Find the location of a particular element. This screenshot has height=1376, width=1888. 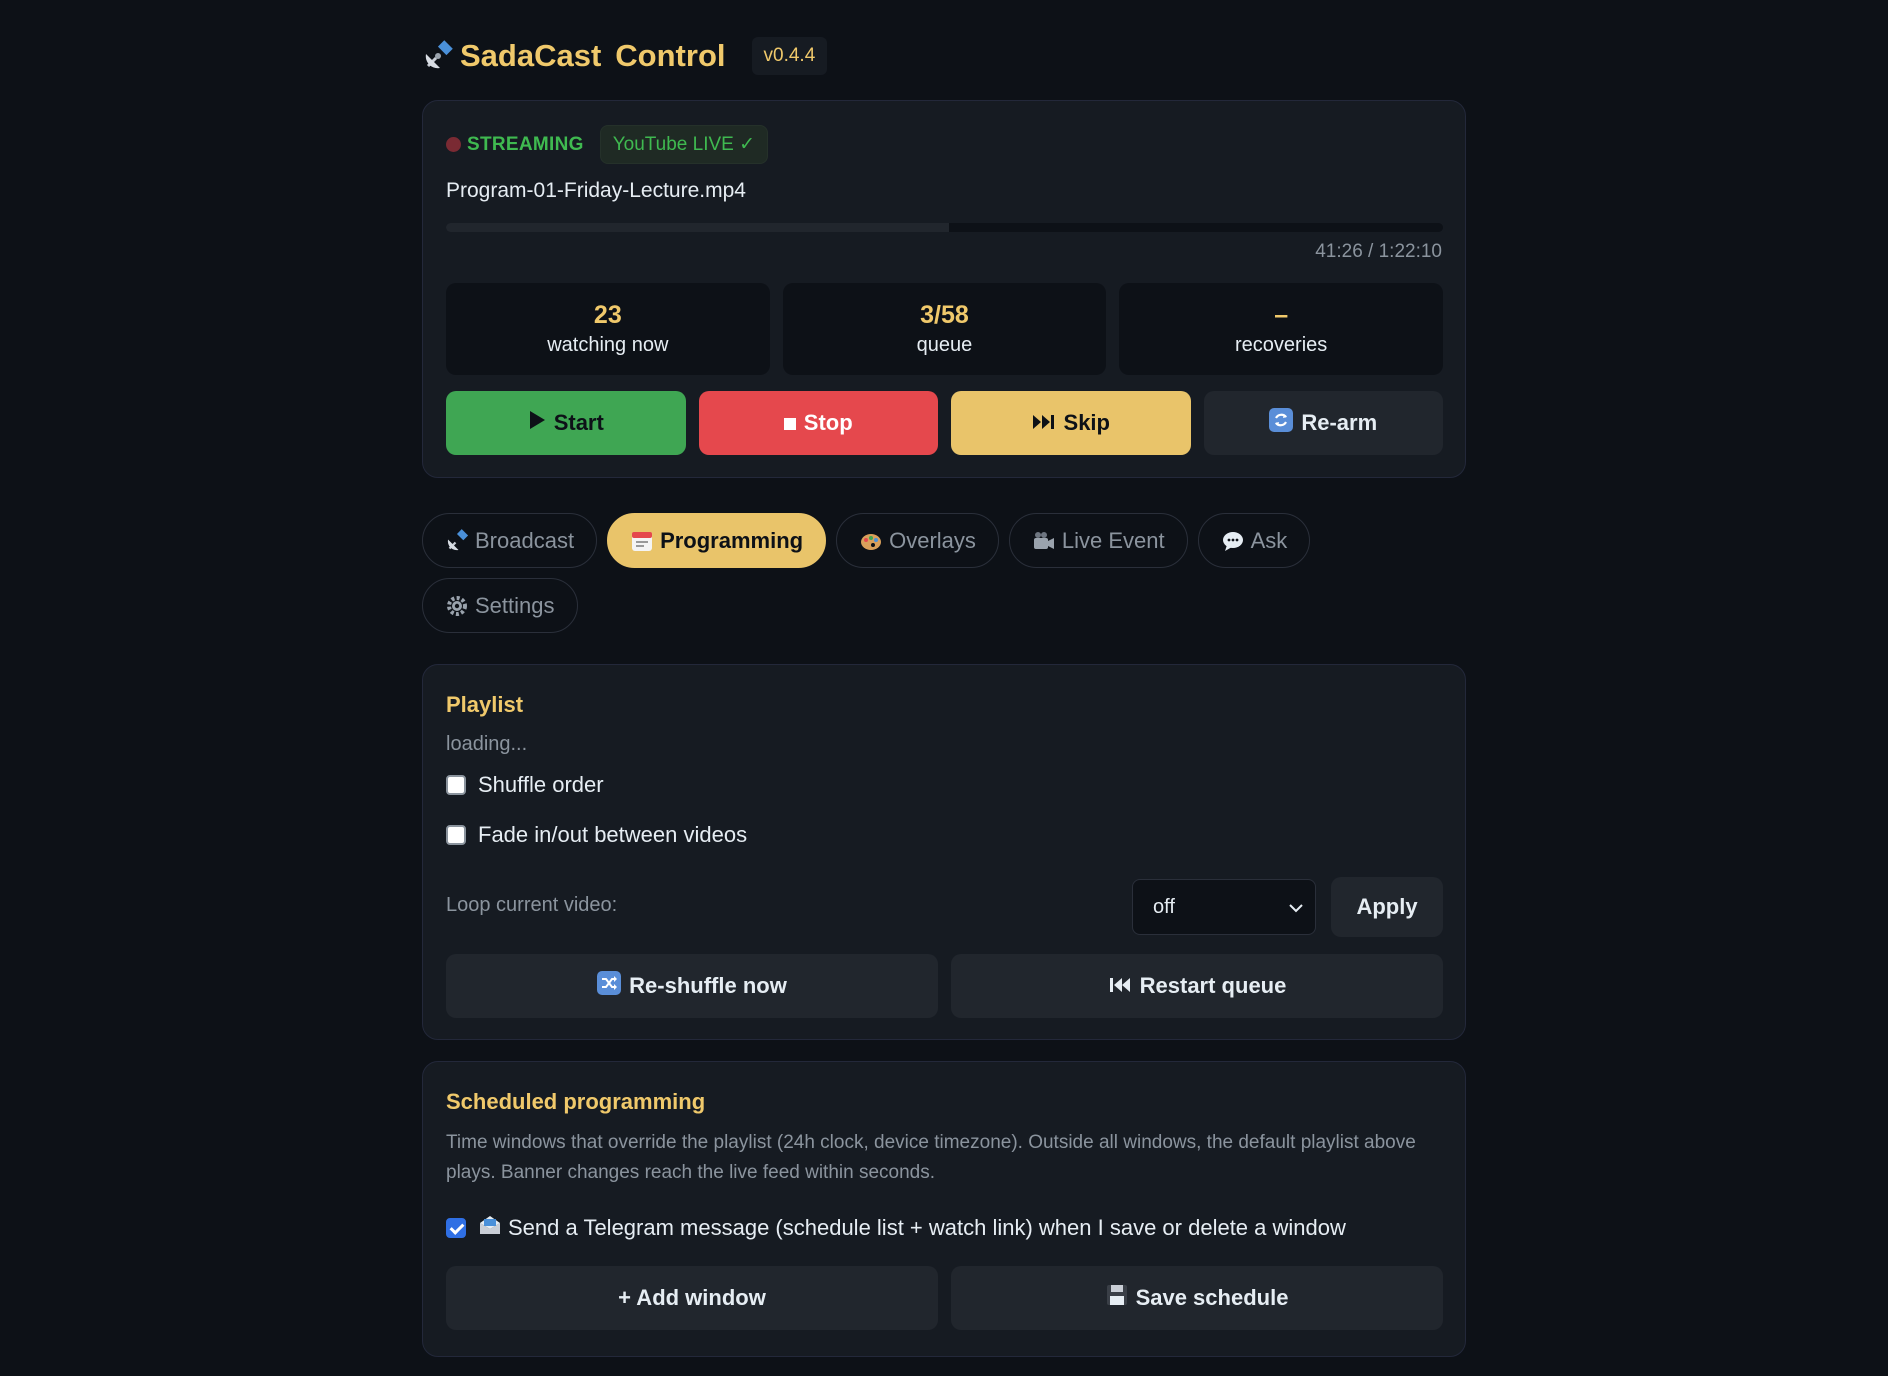

reshuffle-label: Re-shuffle now is located at coordinates (708, 985).